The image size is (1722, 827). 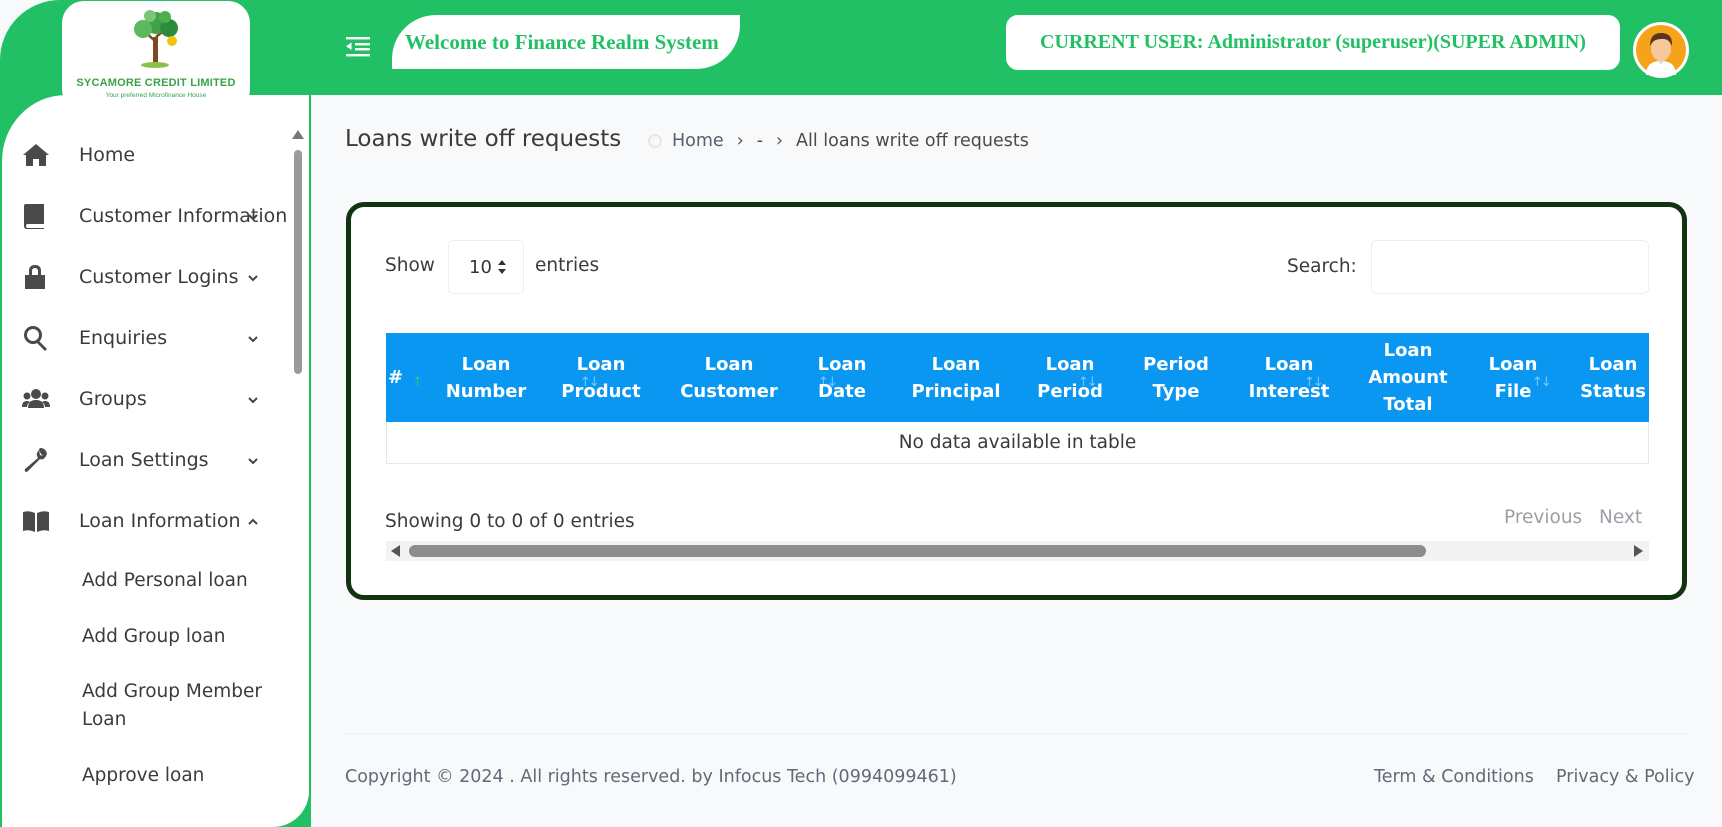 I want to click on user-avatar-icon, so click(x=1661, y=50).